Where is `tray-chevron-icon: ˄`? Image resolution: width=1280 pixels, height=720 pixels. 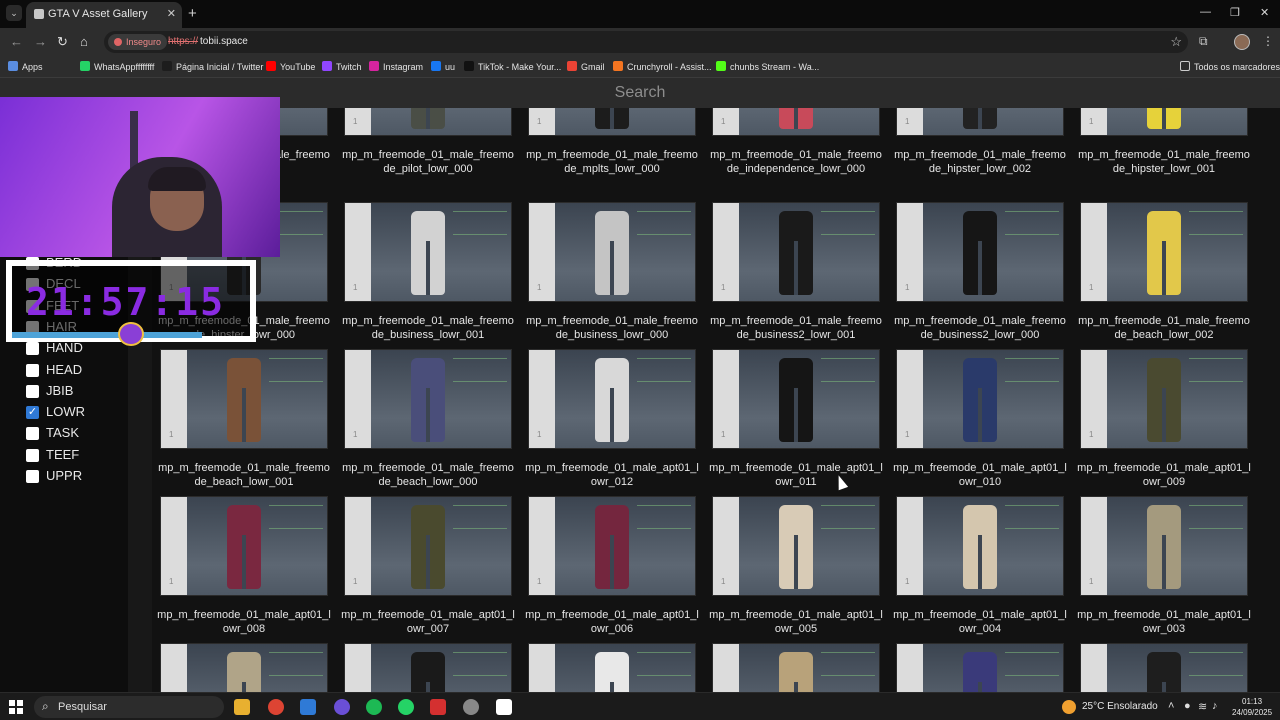
tray-chevron-icon: ˄ is located at coordinates (1171, 706).